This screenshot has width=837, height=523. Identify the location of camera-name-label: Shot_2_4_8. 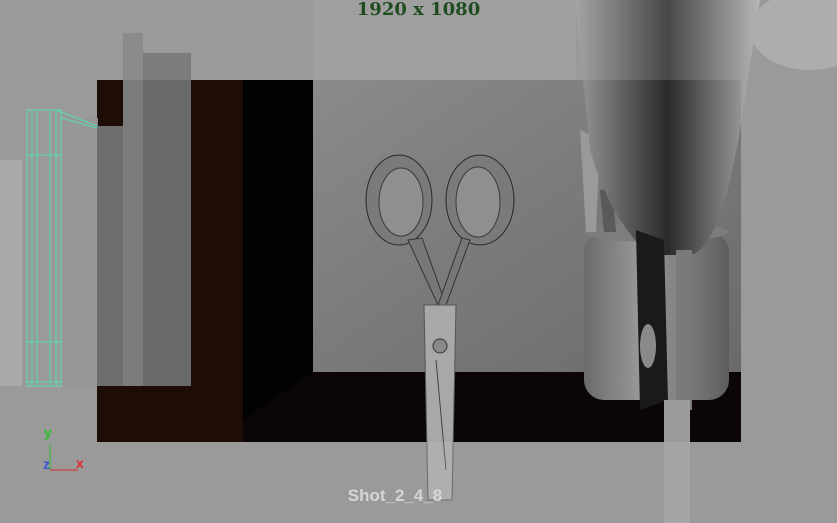
(395, 495).